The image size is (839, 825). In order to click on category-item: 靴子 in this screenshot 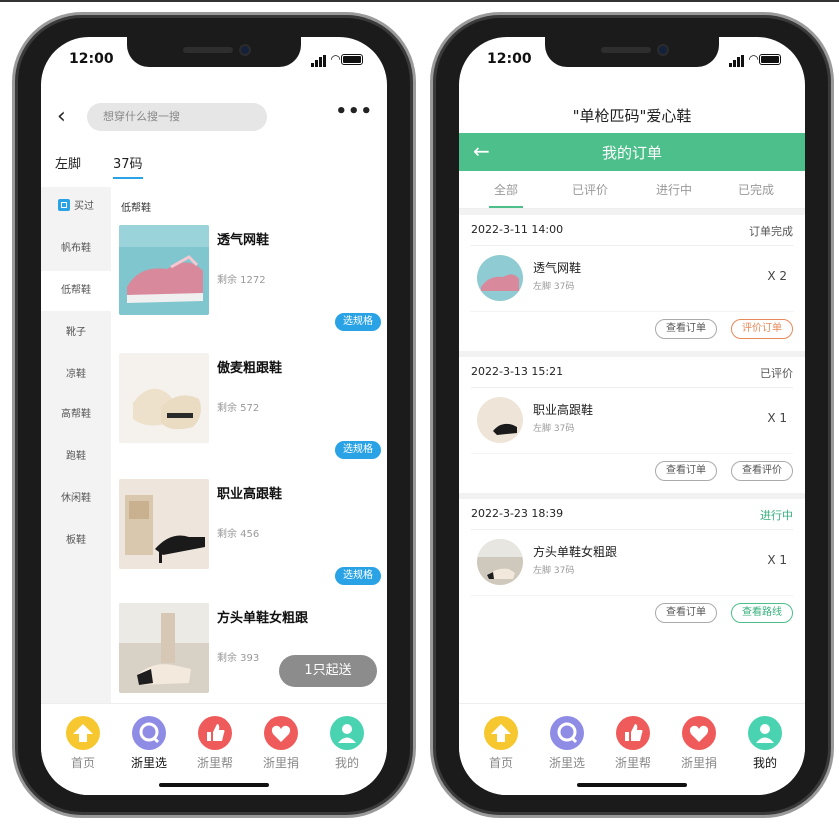, I will do `click(76, 333)`.